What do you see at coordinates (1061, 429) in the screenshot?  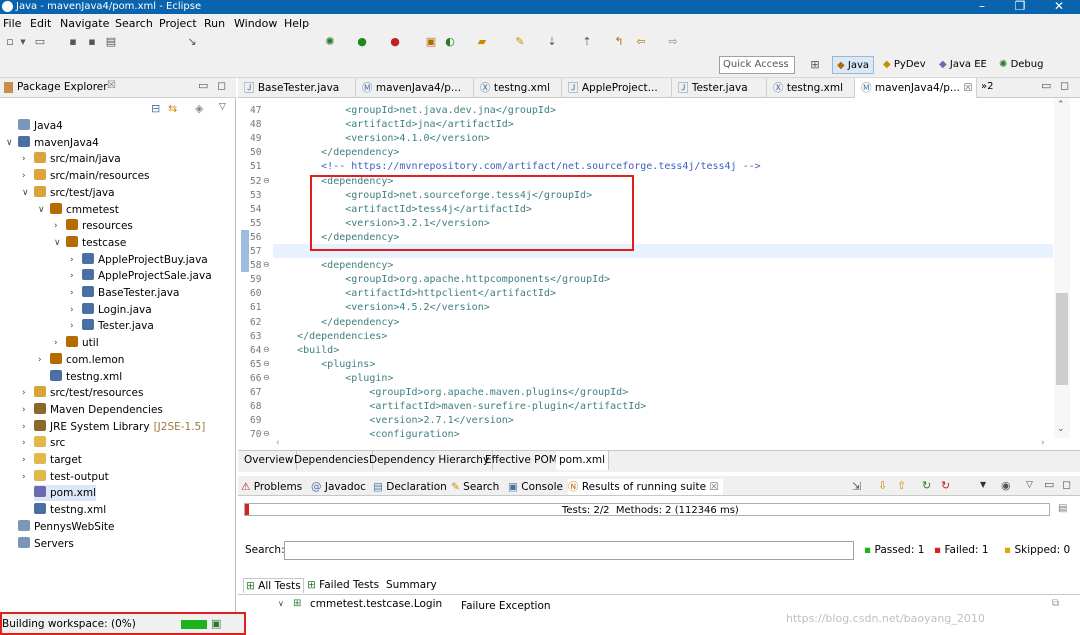 I see `scroll-down-icon: ⌄` at bounding box center [1061, 429].